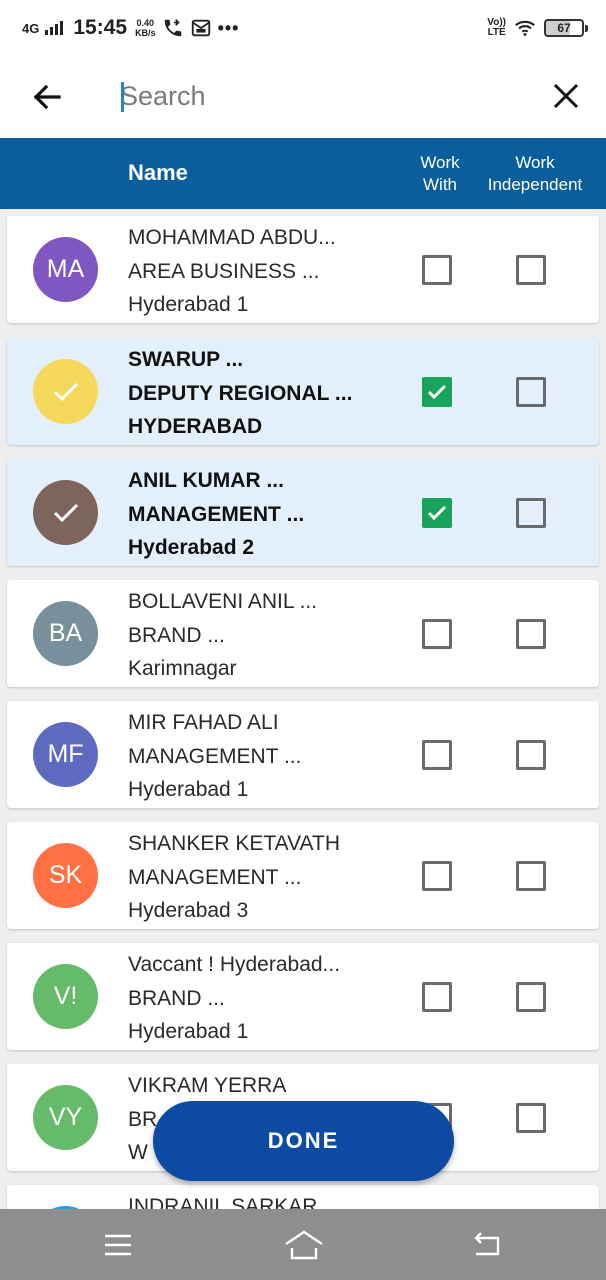 The width and height of the screenshot is (606, 1280). I want to click on clear-search-button, so click(566, 96).